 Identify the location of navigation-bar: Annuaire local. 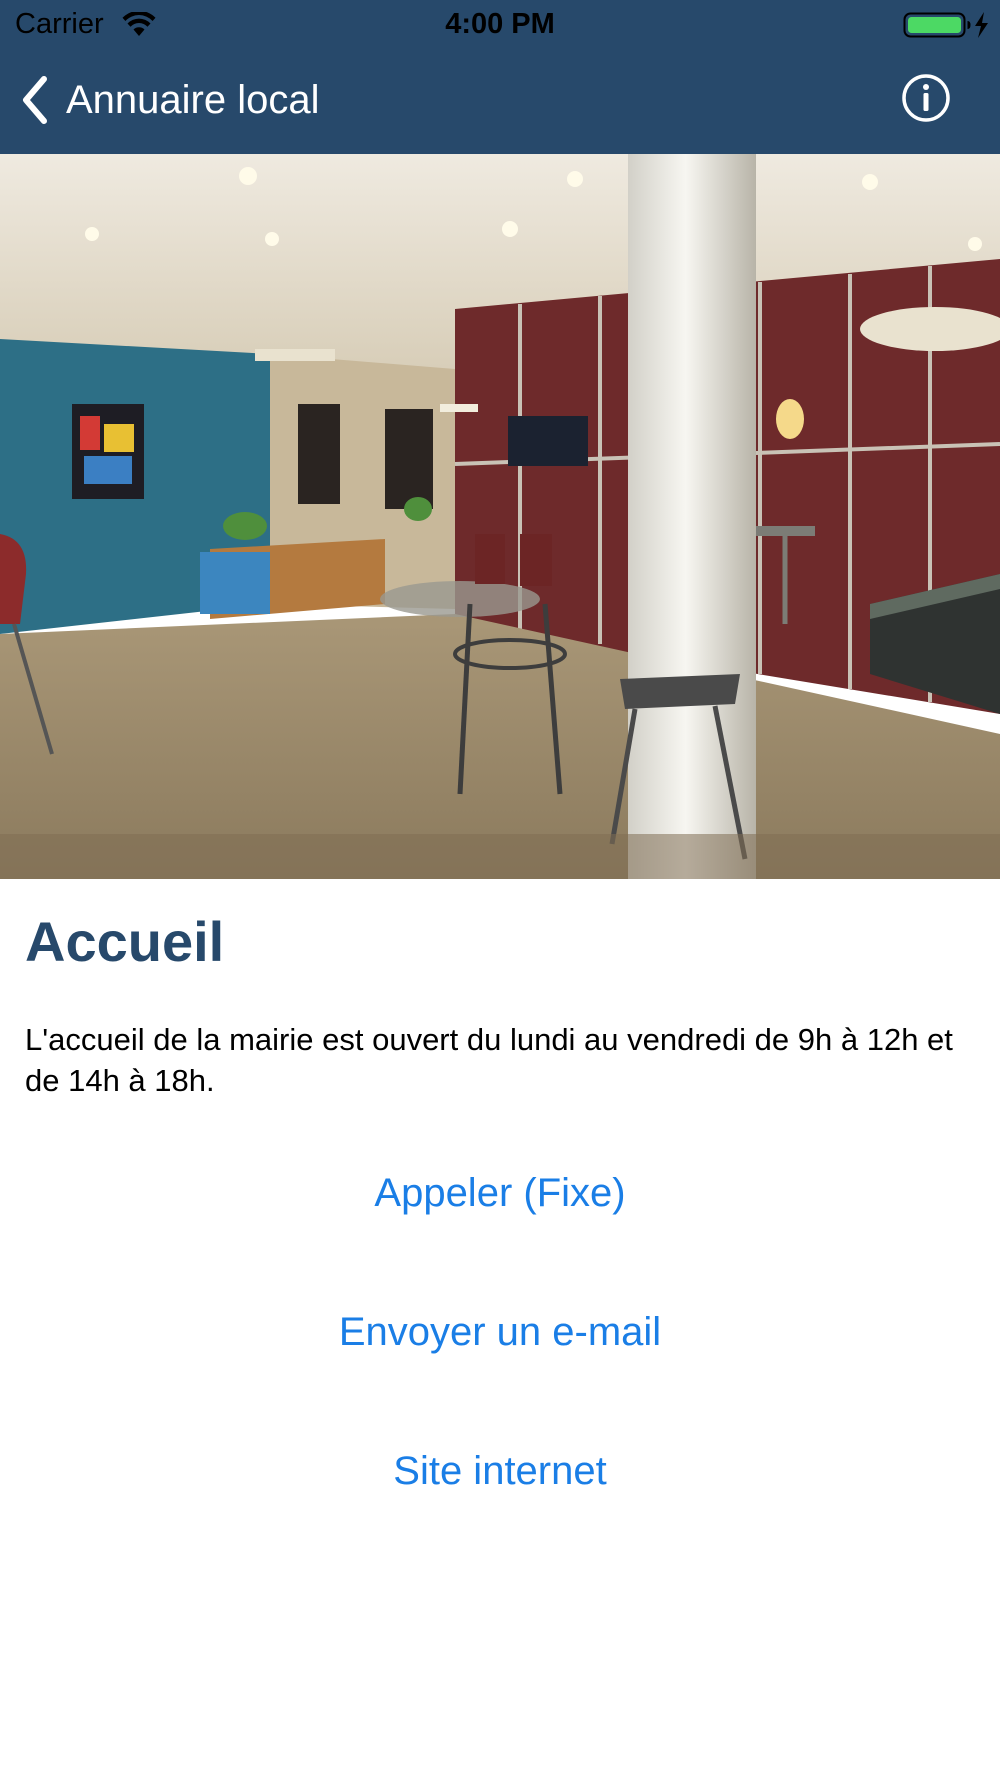
(500, 102).